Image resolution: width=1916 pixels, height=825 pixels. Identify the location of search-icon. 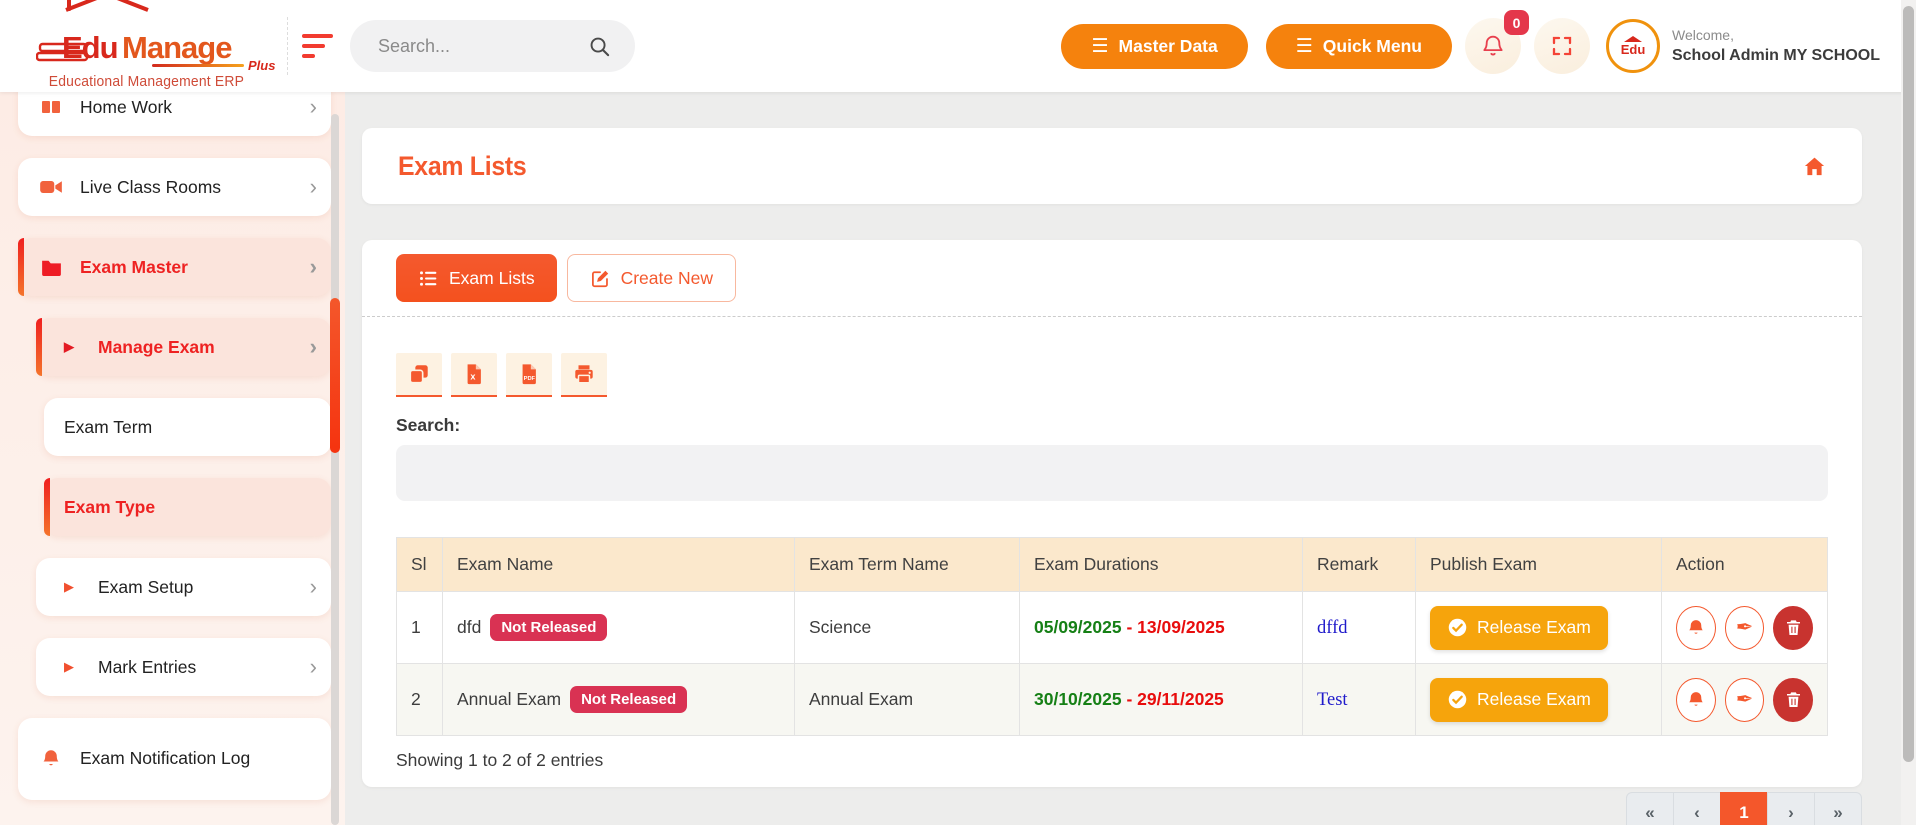
(599, 46).